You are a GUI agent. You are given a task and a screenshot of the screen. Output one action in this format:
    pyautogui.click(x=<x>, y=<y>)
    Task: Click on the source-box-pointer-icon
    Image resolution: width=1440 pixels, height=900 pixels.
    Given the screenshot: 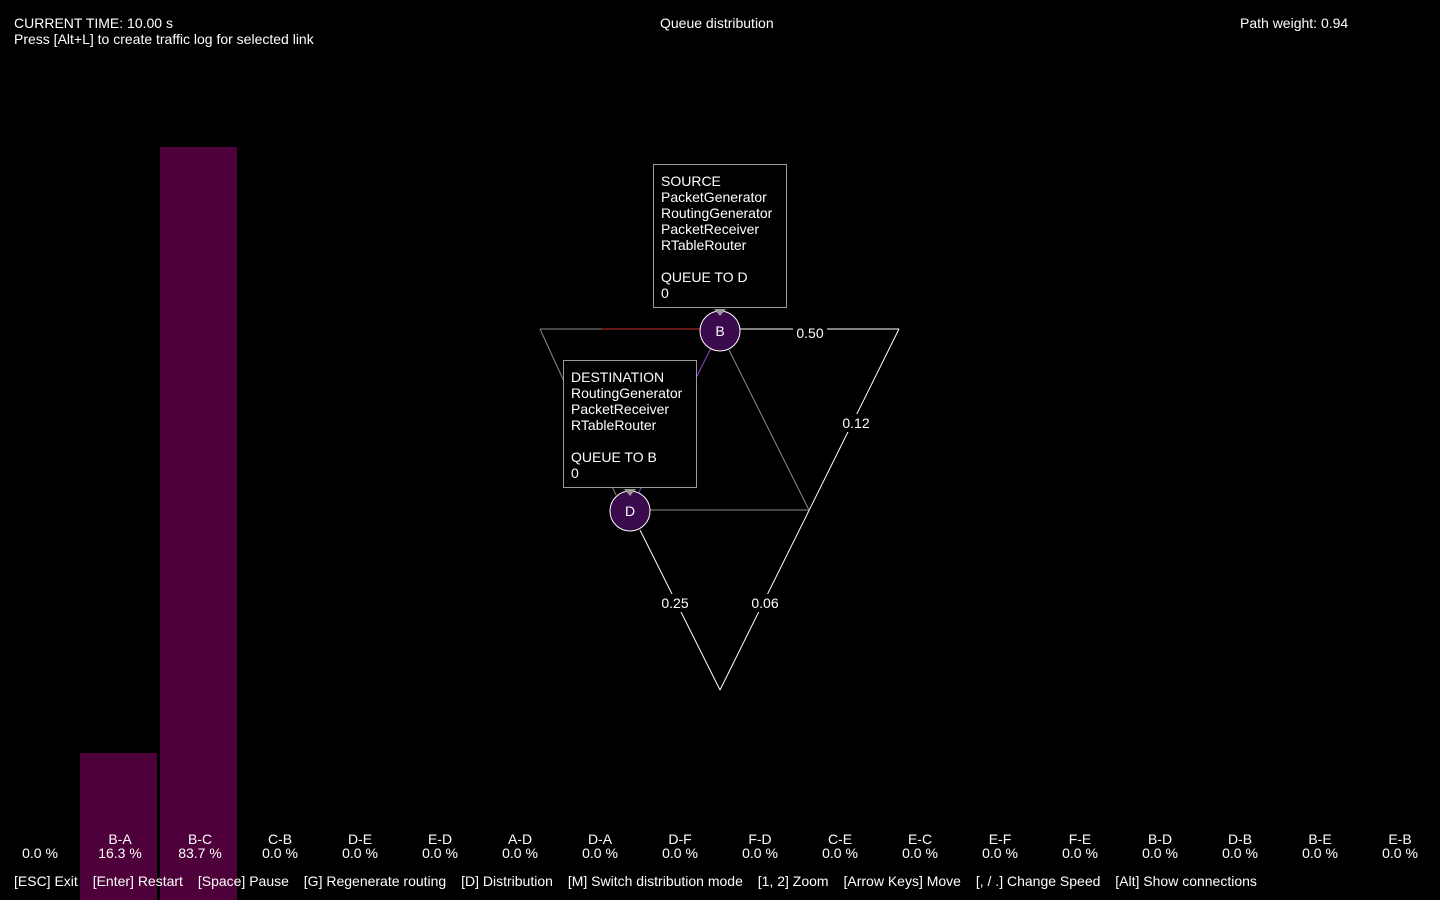 What is the action you would take?
    pyautogui.click(x=720, y=312)
    